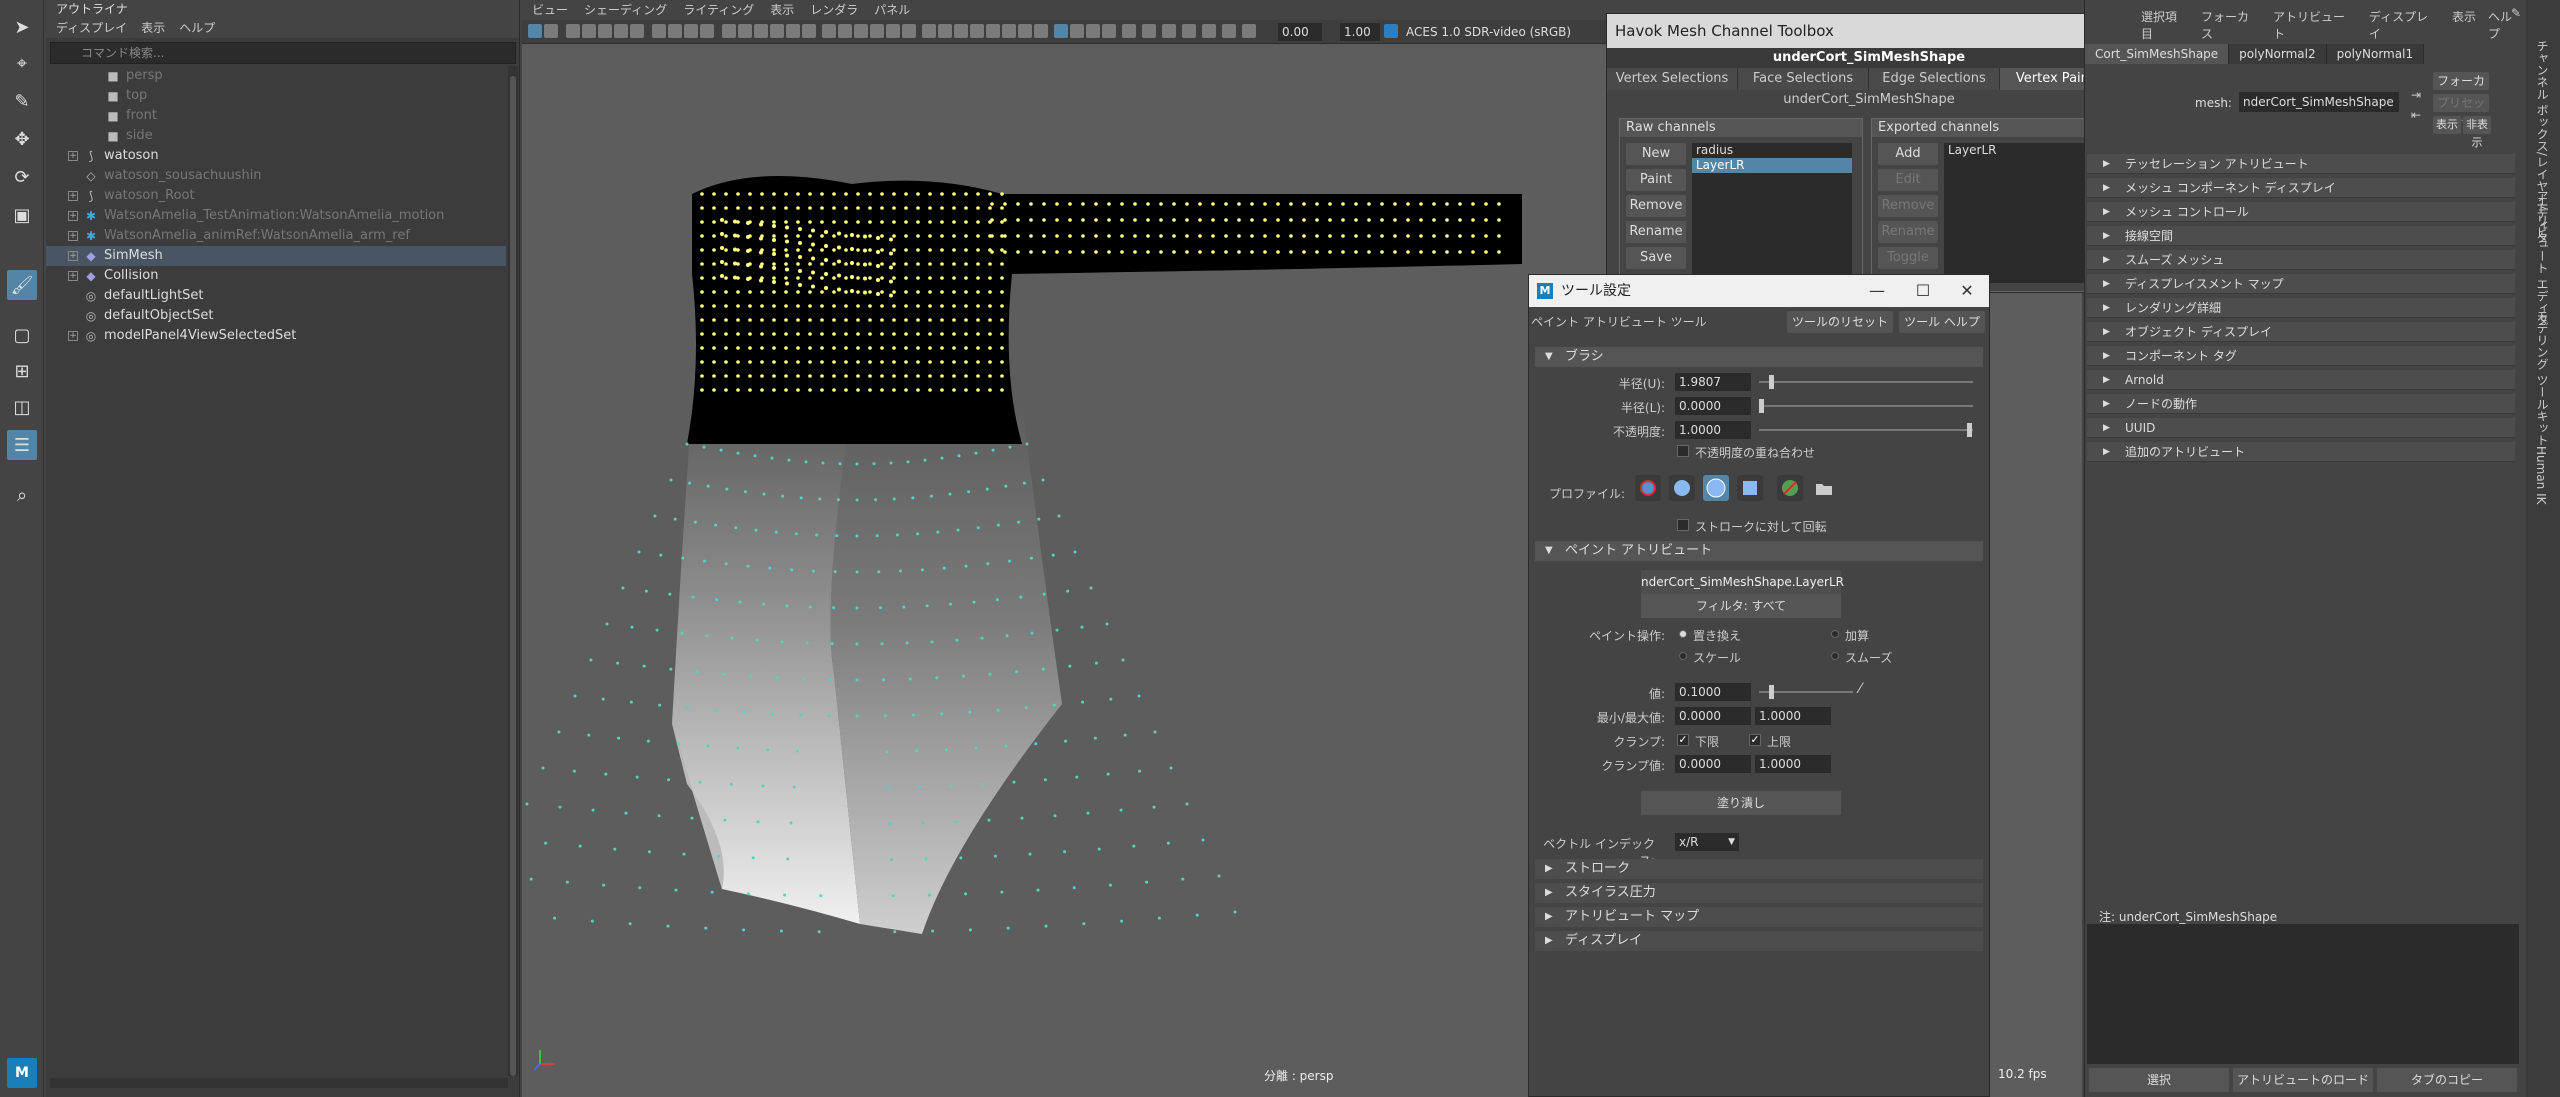  I want to click on outliner-menu-display: ディスプレイ, so click(91, 28).